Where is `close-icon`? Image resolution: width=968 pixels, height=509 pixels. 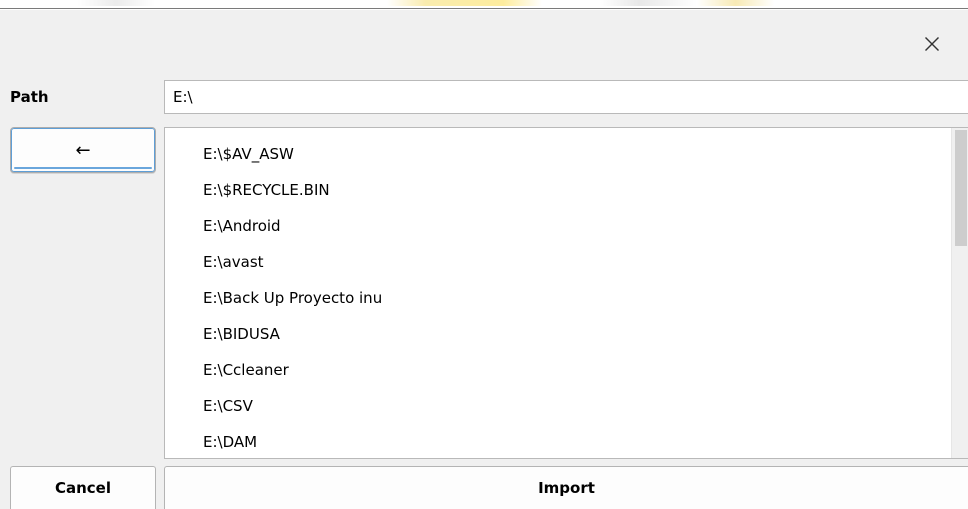
close-icon is located at coordinates (932, 44).